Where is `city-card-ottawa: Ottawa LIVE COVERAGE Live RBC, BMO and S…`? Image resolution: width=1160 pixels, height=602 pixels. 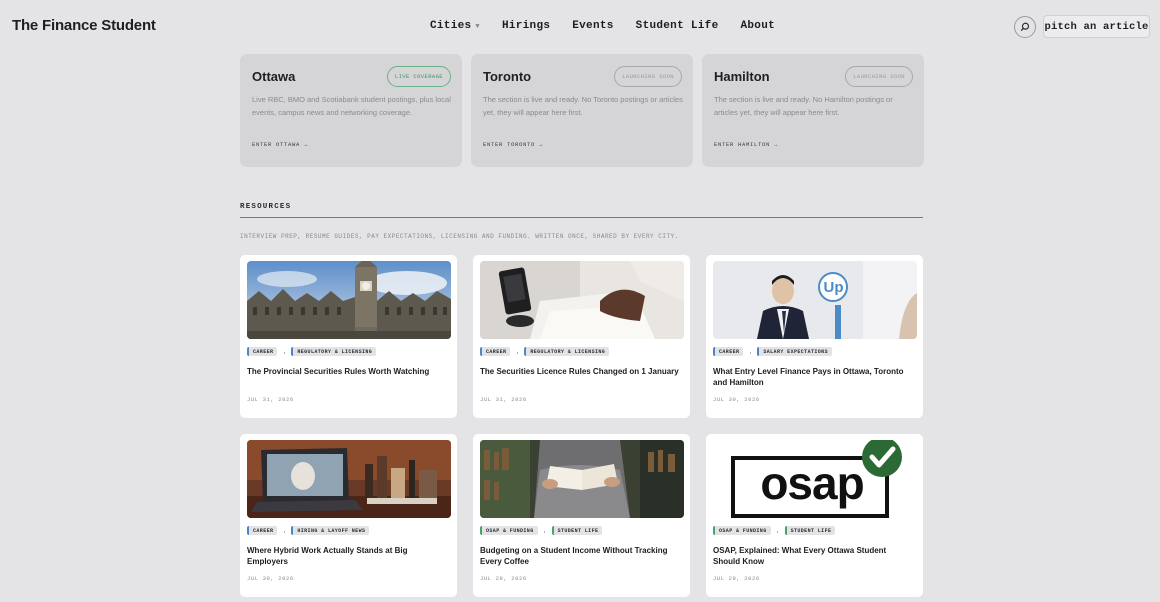 city-card-ottawa: Ottawa LIVE COVERAGE Live RBC, BMO and S… is located at coordinates (351, 110).